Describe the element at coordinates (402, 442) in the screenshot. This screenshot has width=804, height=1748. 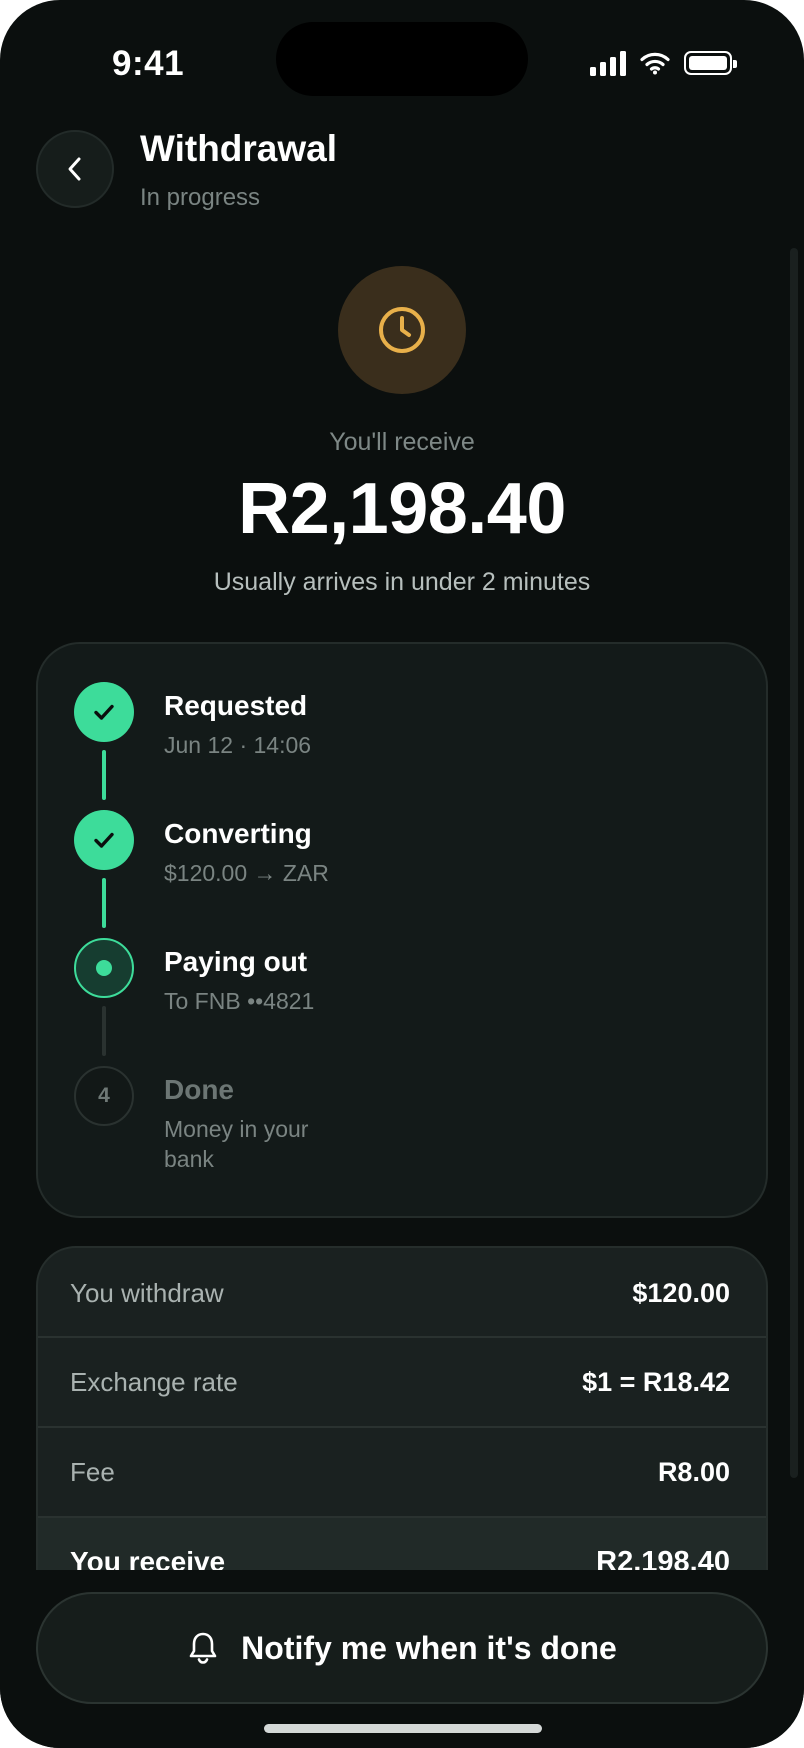
I see `receive-label: You'll receive` at that location.